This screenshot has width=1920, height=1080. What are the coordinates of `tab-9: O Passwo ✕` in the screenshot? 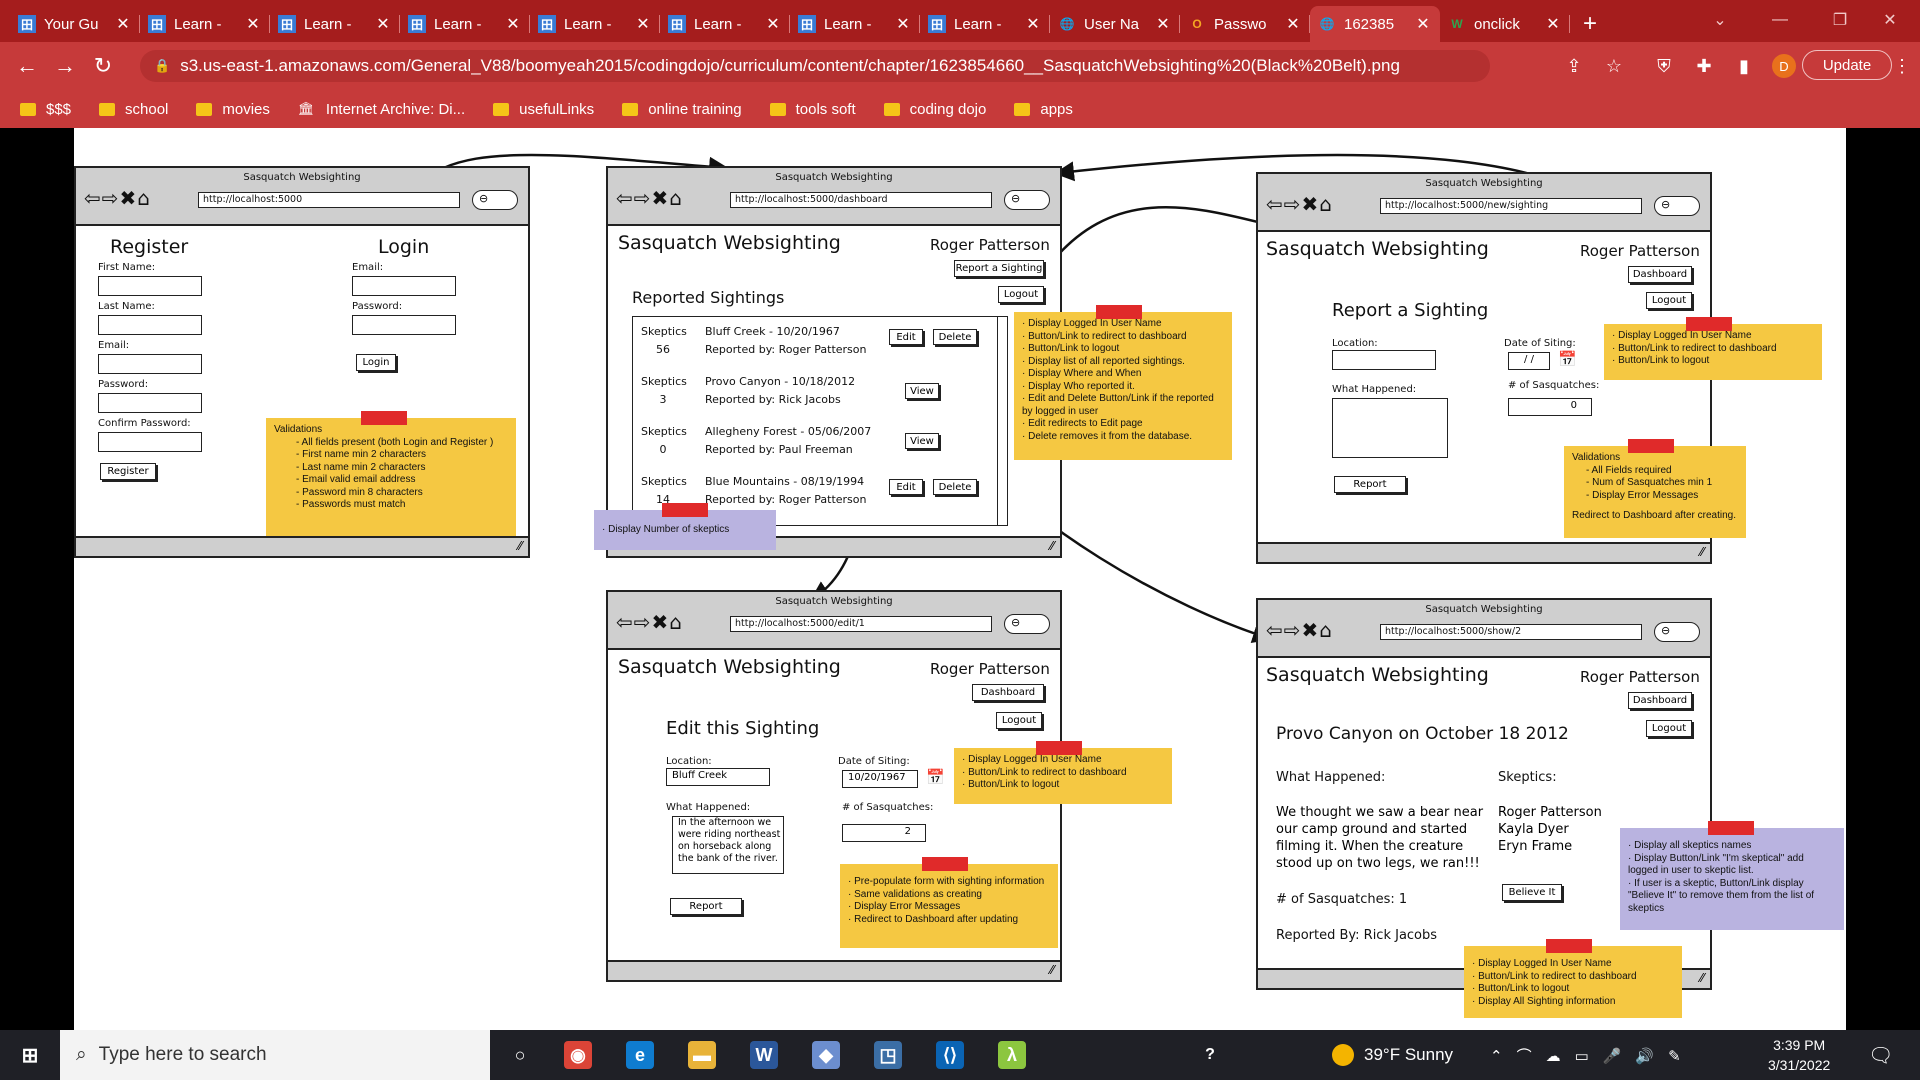 It's located at (1245, 24).